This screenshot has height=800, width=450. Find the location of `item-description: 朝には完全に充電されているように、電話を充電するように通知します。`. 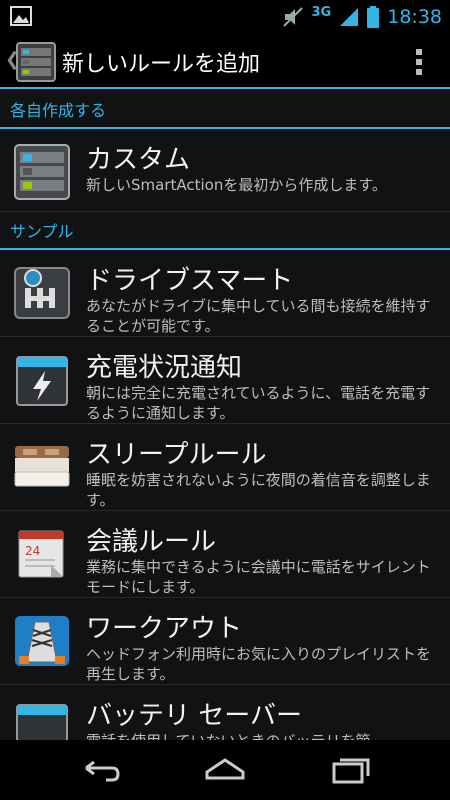

item-description: 朝には完全に充電されているように、電話を充電するように通知します。 is located at coordinates (258, 403).